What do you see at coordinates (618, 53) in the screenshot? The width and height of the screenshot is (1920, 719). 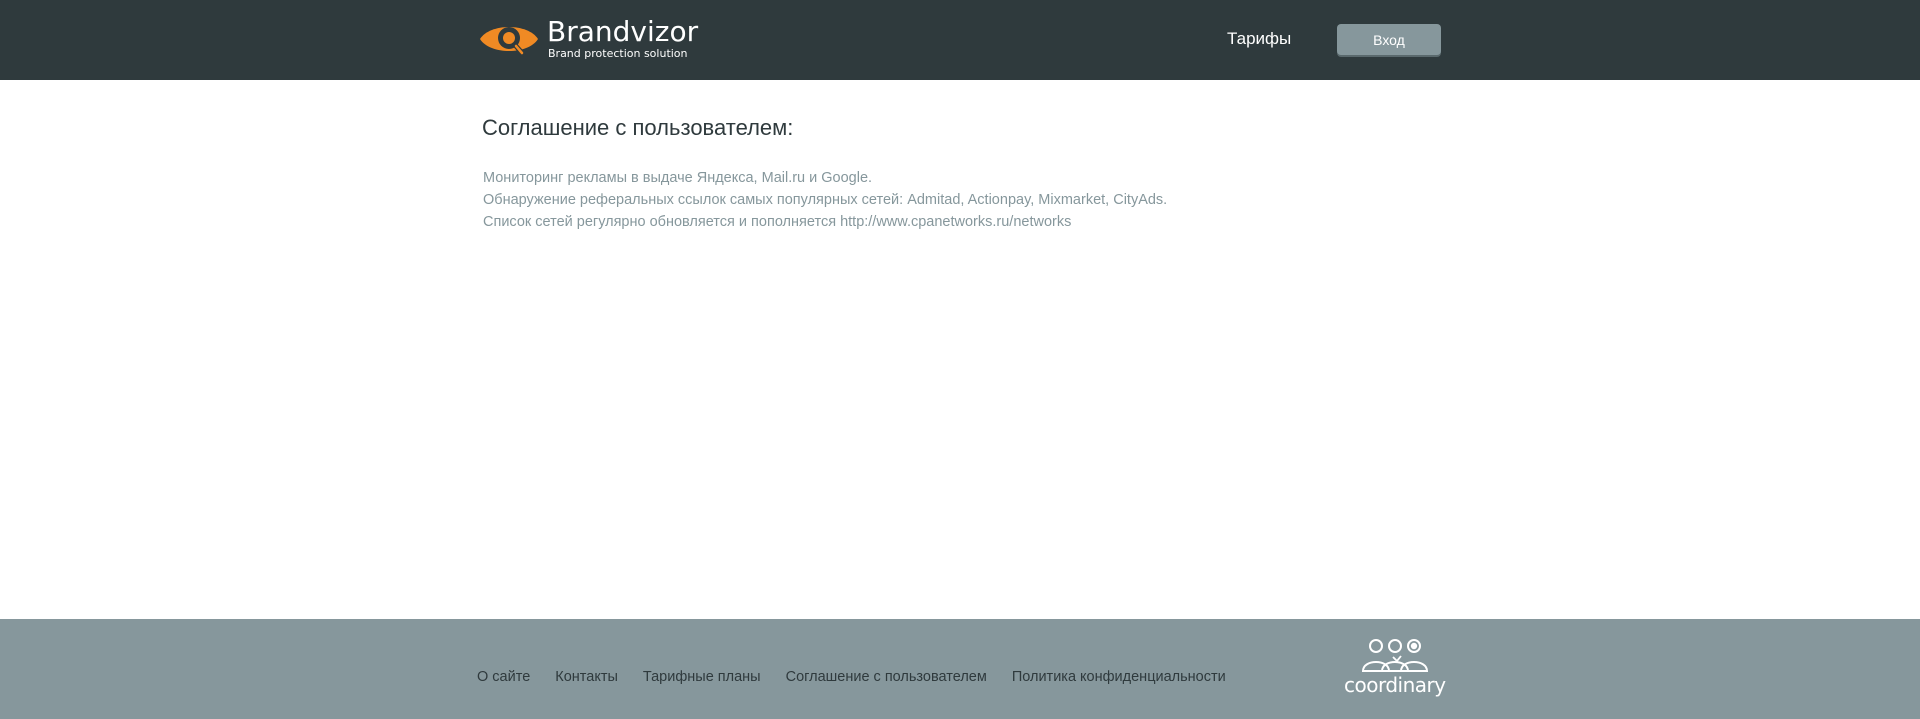 I see `logo-tagline: Brand protection solution` at bounding box center [618, 53].